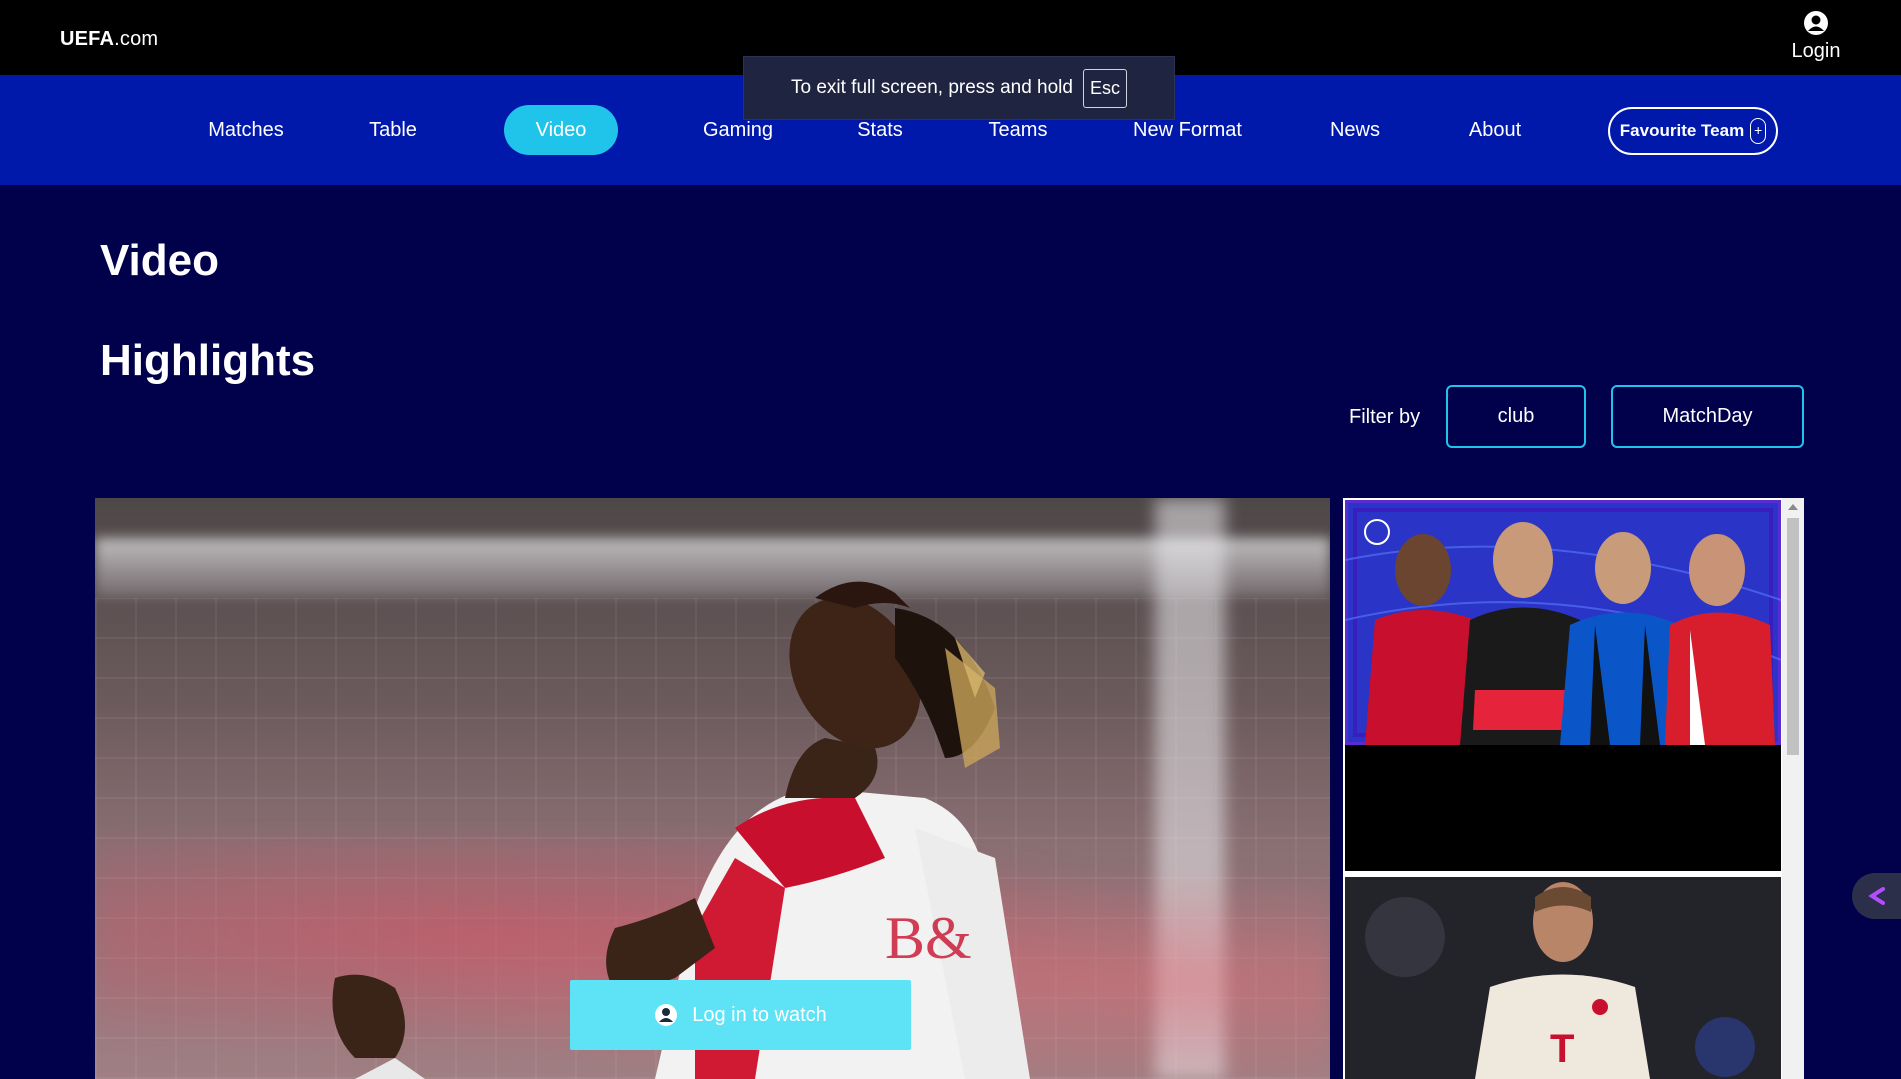 The image size is (1901, 1079). I want to click on nav-item-news: News, so click(1355, 130).